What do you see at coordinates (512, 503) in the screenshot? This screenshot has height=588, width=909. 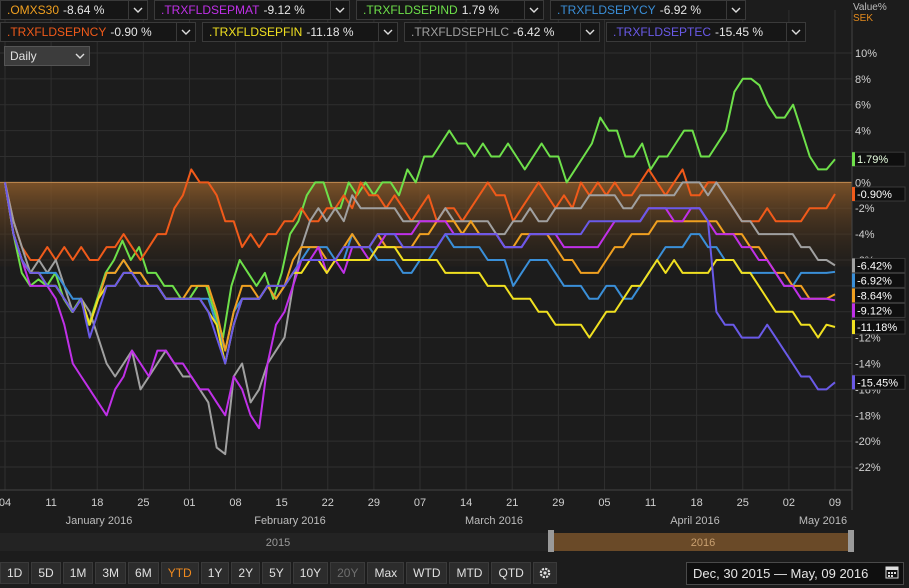 I see `x-tick-label: 21` at bounding box center [512, 503].